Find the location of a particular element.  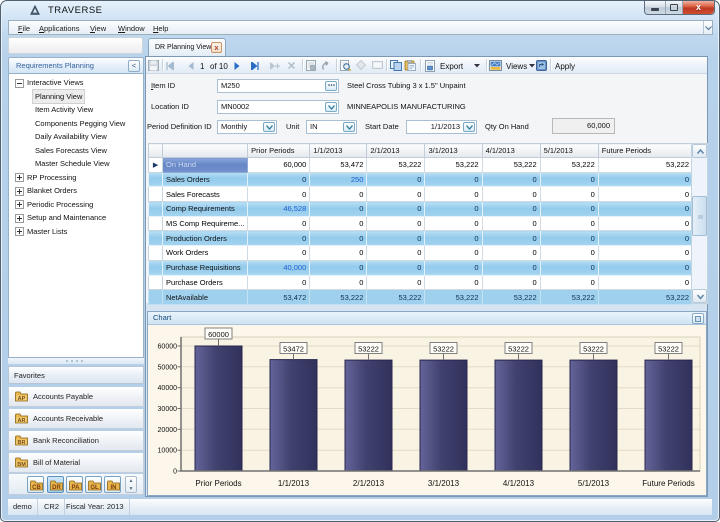

svg-text: 0 is located at coordinates (175, 472).